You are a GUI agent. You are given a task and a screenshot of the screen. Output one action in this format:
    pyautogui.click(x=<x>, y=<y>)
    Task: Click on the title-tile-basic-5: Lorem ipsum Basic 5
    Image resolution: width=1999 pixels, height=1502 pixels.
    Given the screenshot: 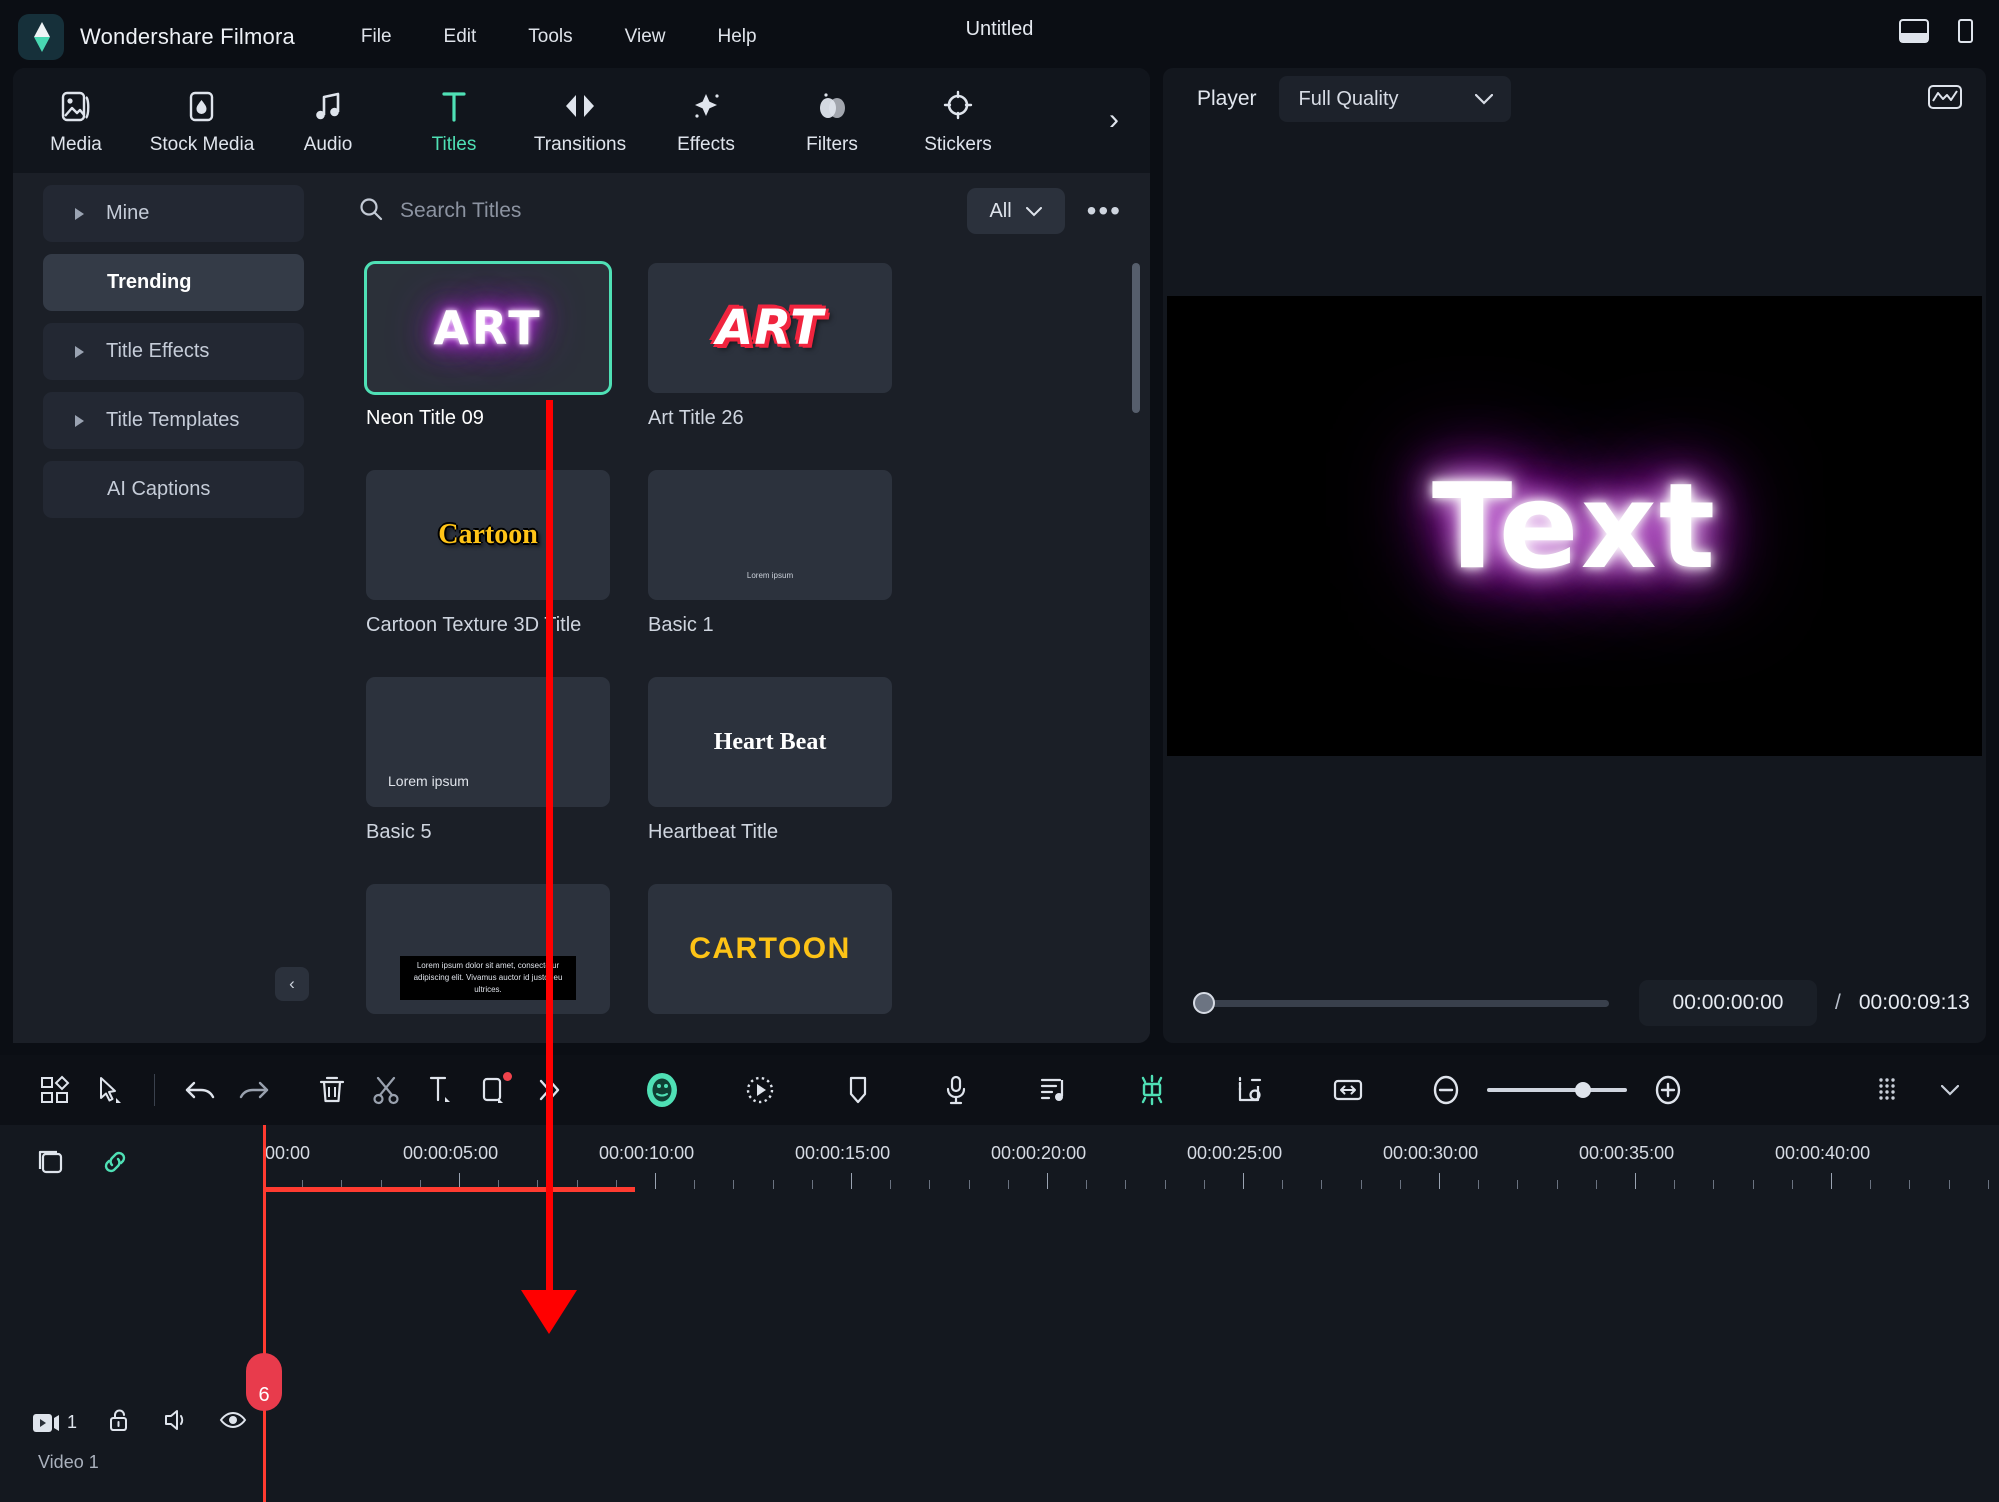 What is the action you would take?
    pyautogui.click(x=488, y=760)
    